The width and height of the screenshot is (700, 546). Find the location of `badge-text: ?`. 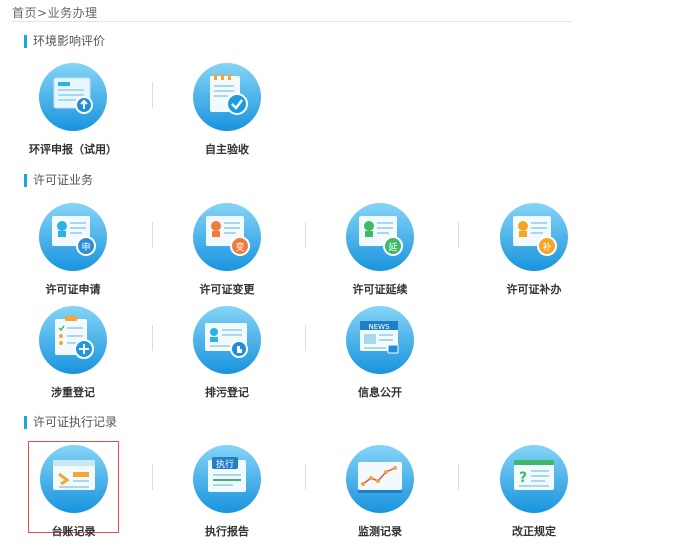

badge-text: ? is located at coordinates (523, 478).